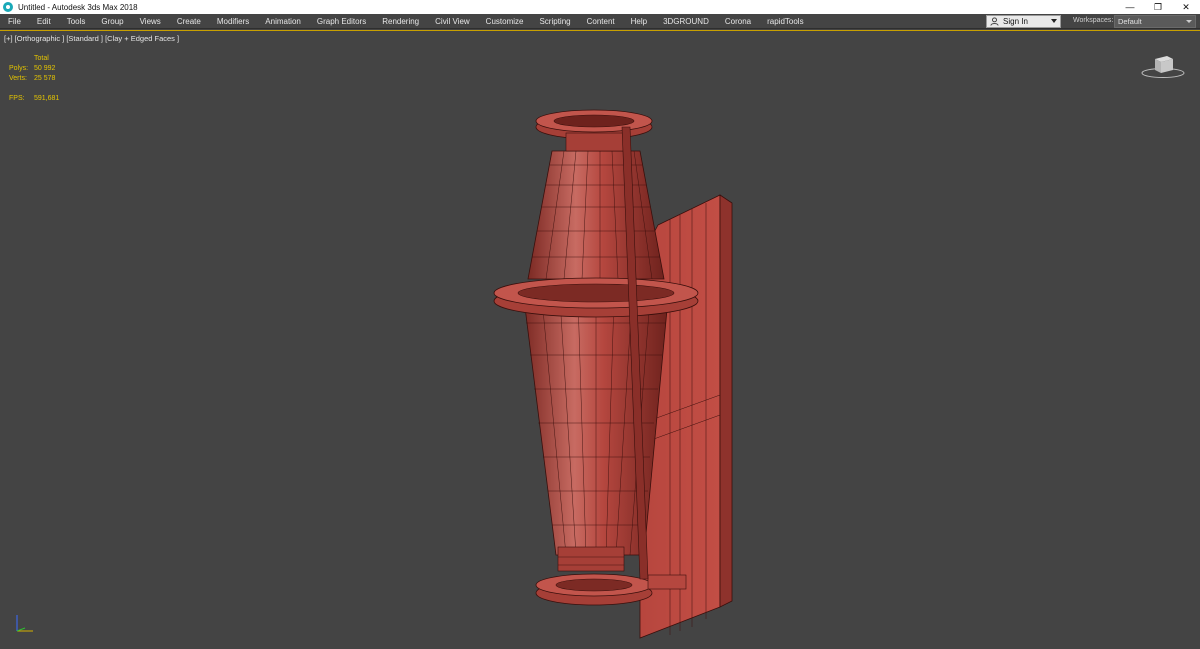 This screenshot has width=1200, height=649. What do you see at coordinates (189, 21) in the screenshot?
I see `menu-create: Create` at bounding box center [189, 21].